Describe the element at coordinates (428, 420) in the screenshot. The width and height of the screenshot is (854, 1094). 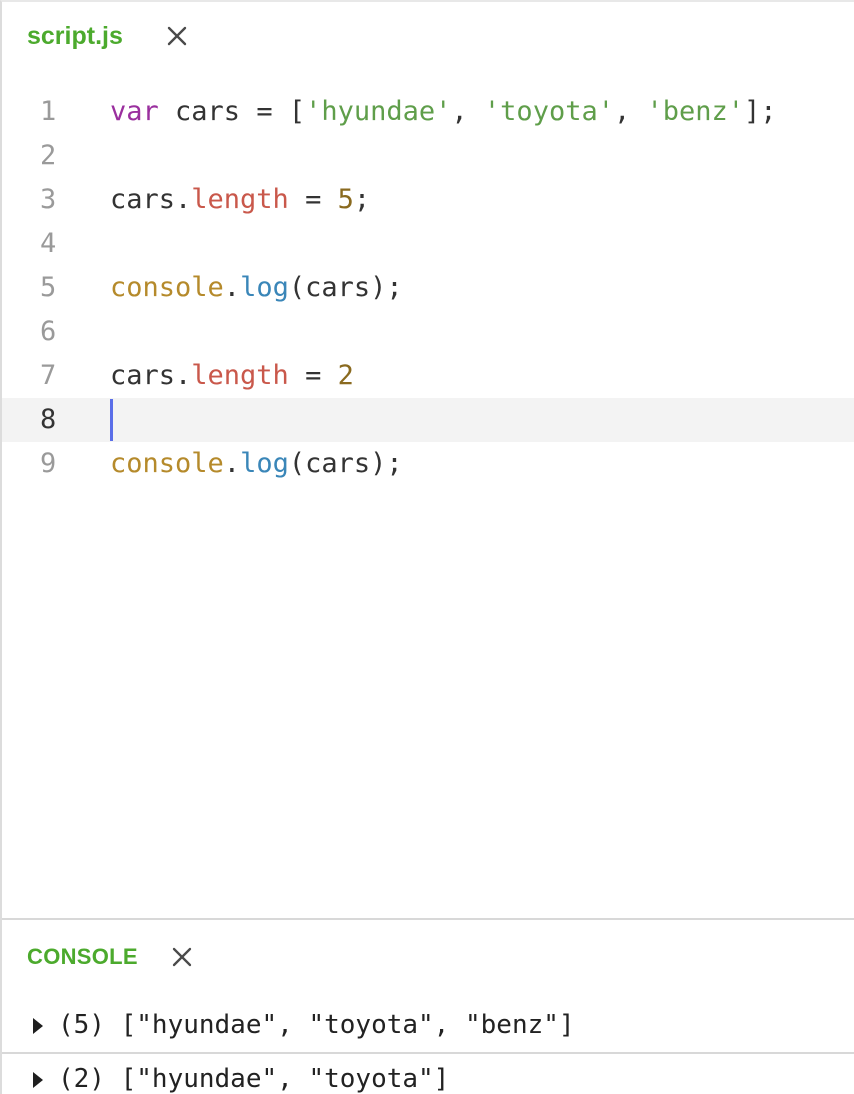
I see `code-line-active: 8` at that location.